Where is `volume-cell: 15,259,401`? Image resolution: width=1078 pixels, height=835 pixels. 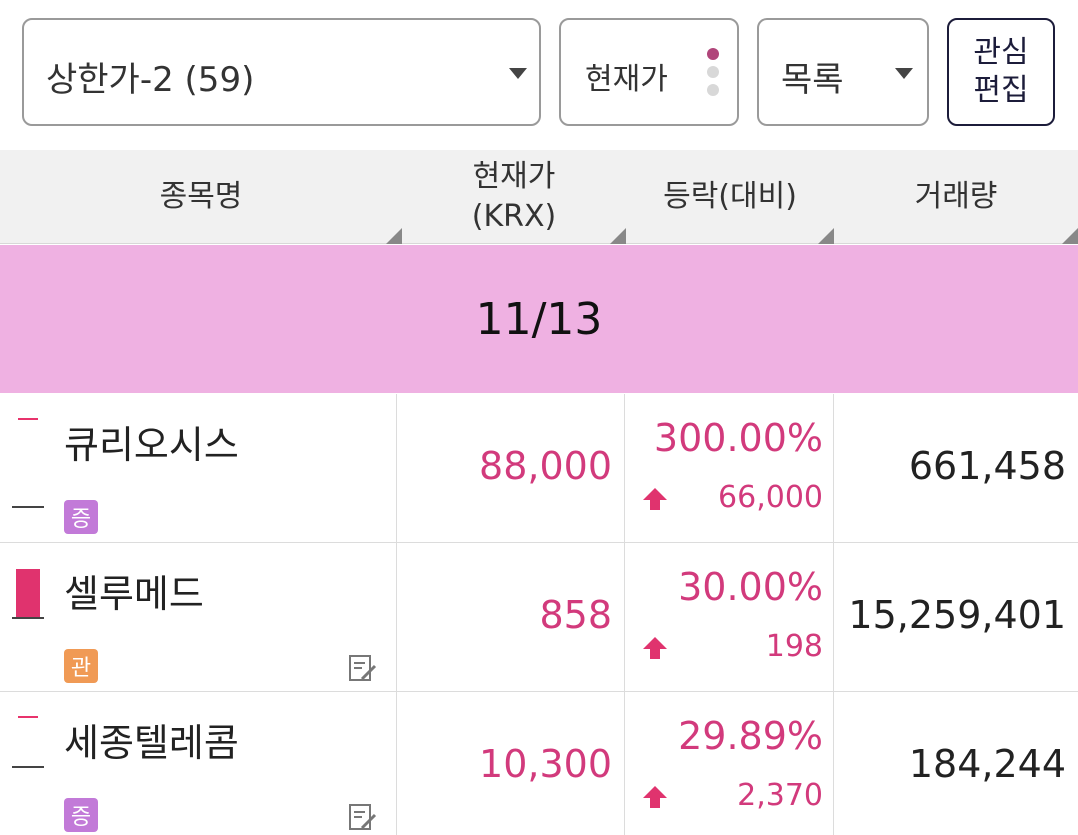 volume-cell: 15,259,401 is located at coordinates (956, 617).